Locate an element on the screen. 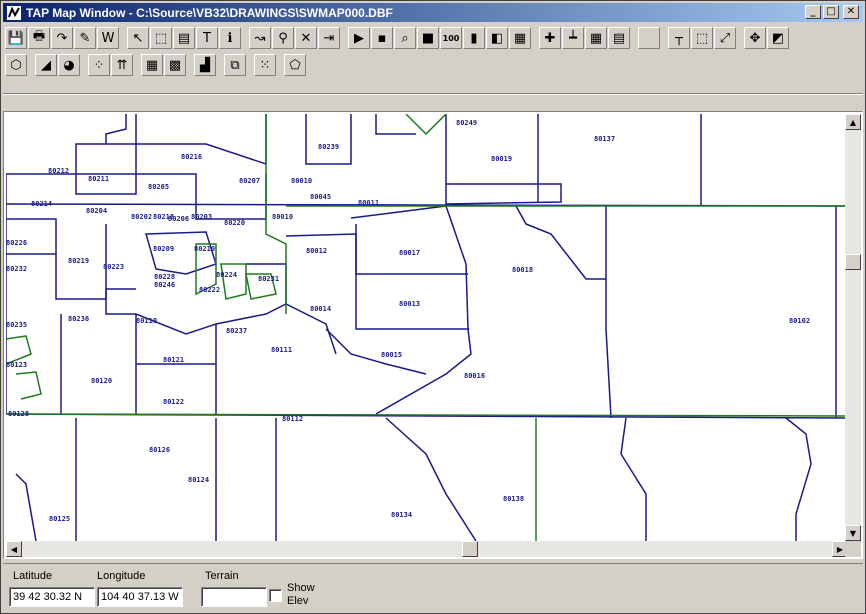 This screenshot has width=866, height=614. zoom-box-icon: ⬚ is located at coordinates (702, 38).